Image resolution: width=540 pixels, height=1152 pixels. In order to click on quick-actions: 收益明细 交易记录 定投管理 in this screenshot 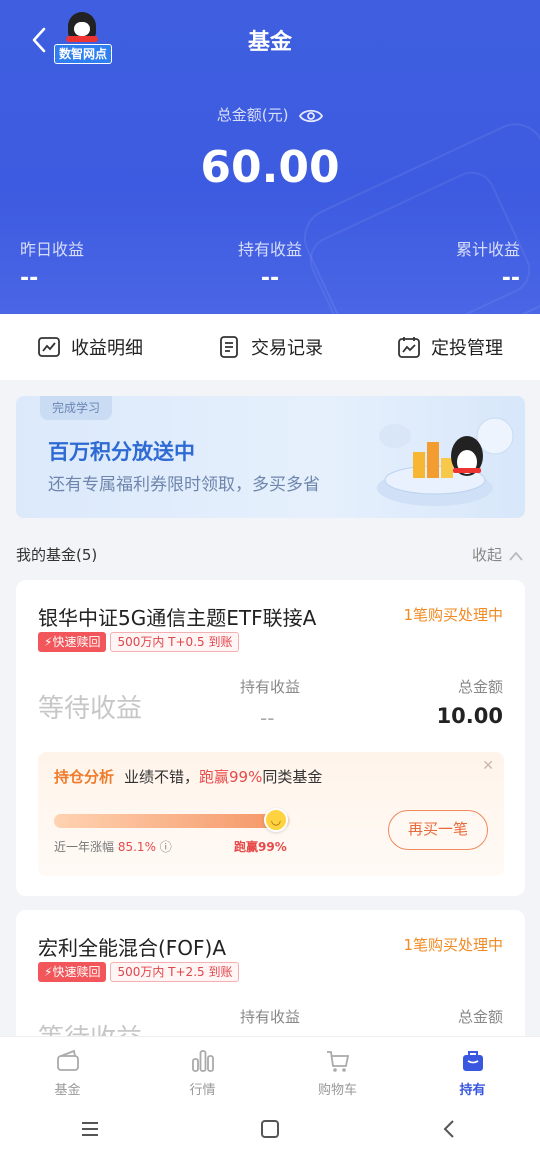, I will do `click(270, 347)`.